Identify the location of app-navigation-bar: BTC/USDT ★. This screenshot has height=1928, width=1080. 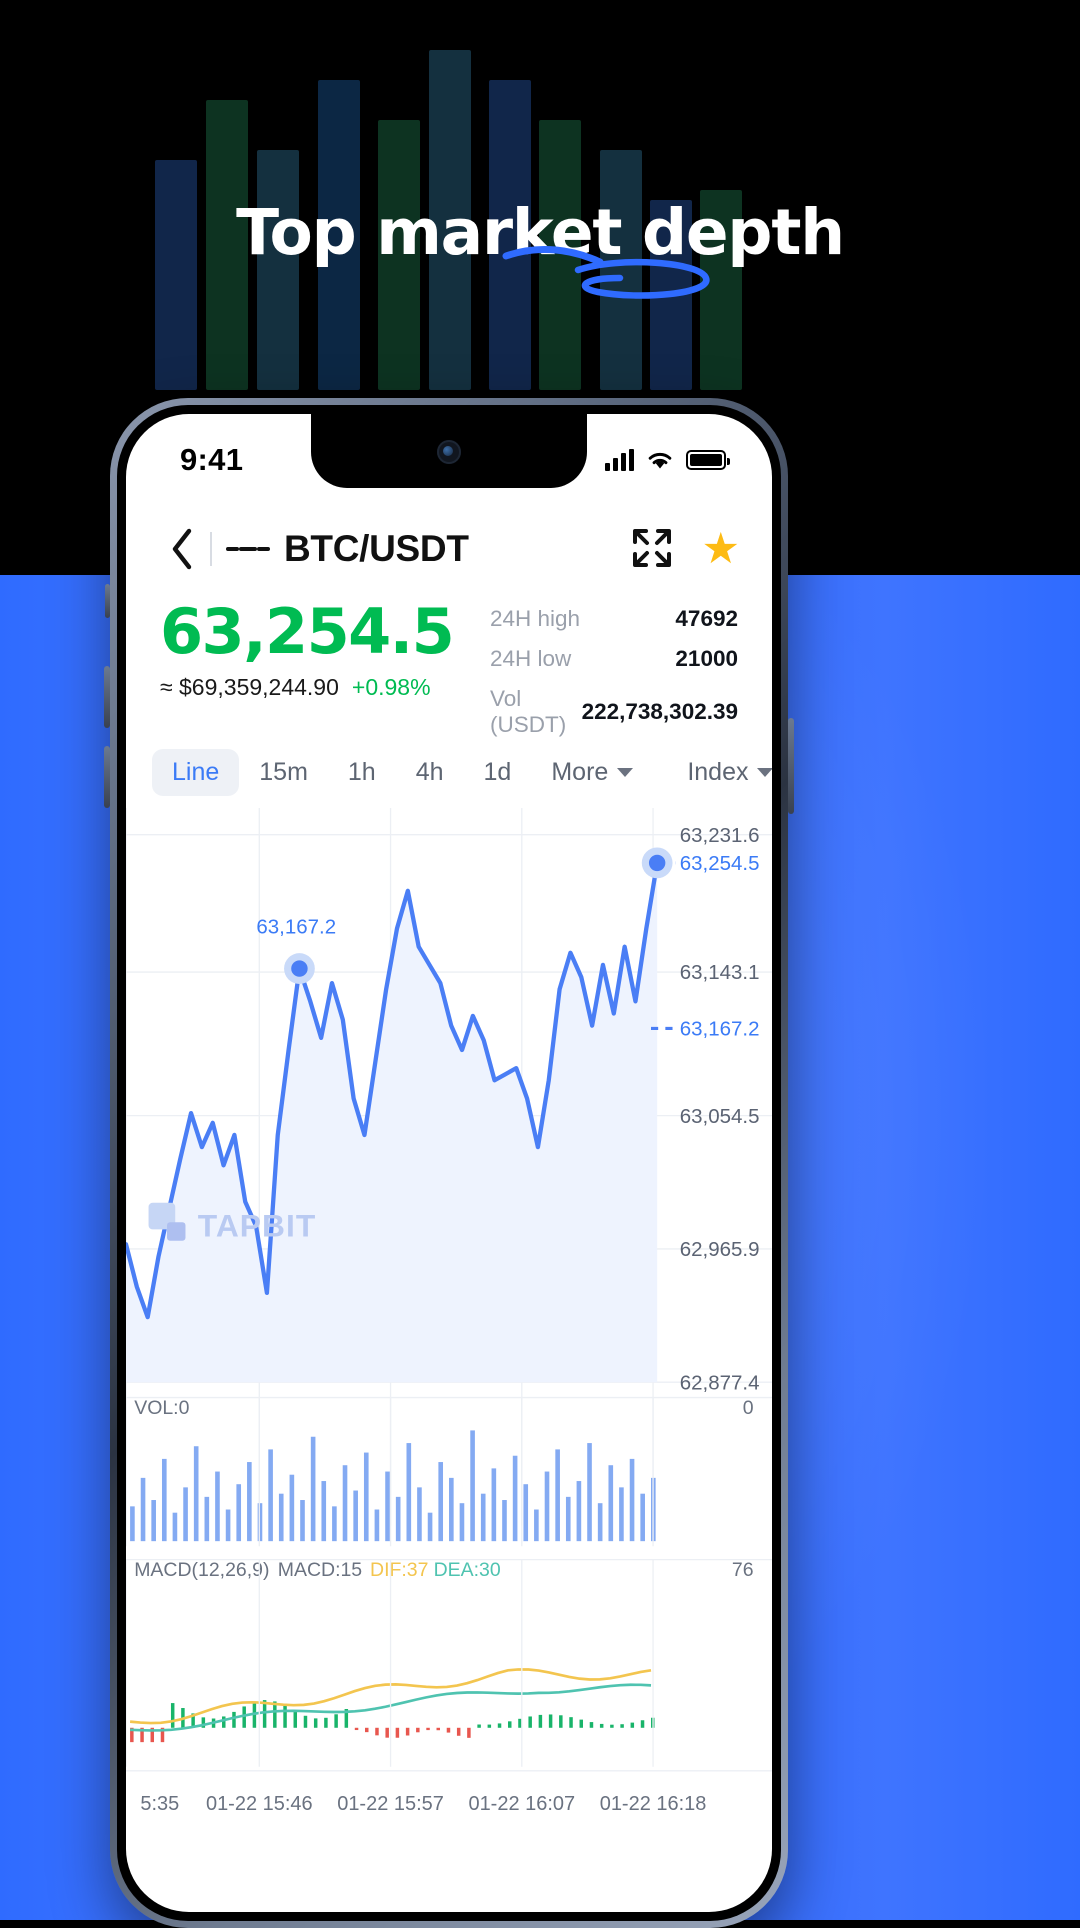
(449, 549).